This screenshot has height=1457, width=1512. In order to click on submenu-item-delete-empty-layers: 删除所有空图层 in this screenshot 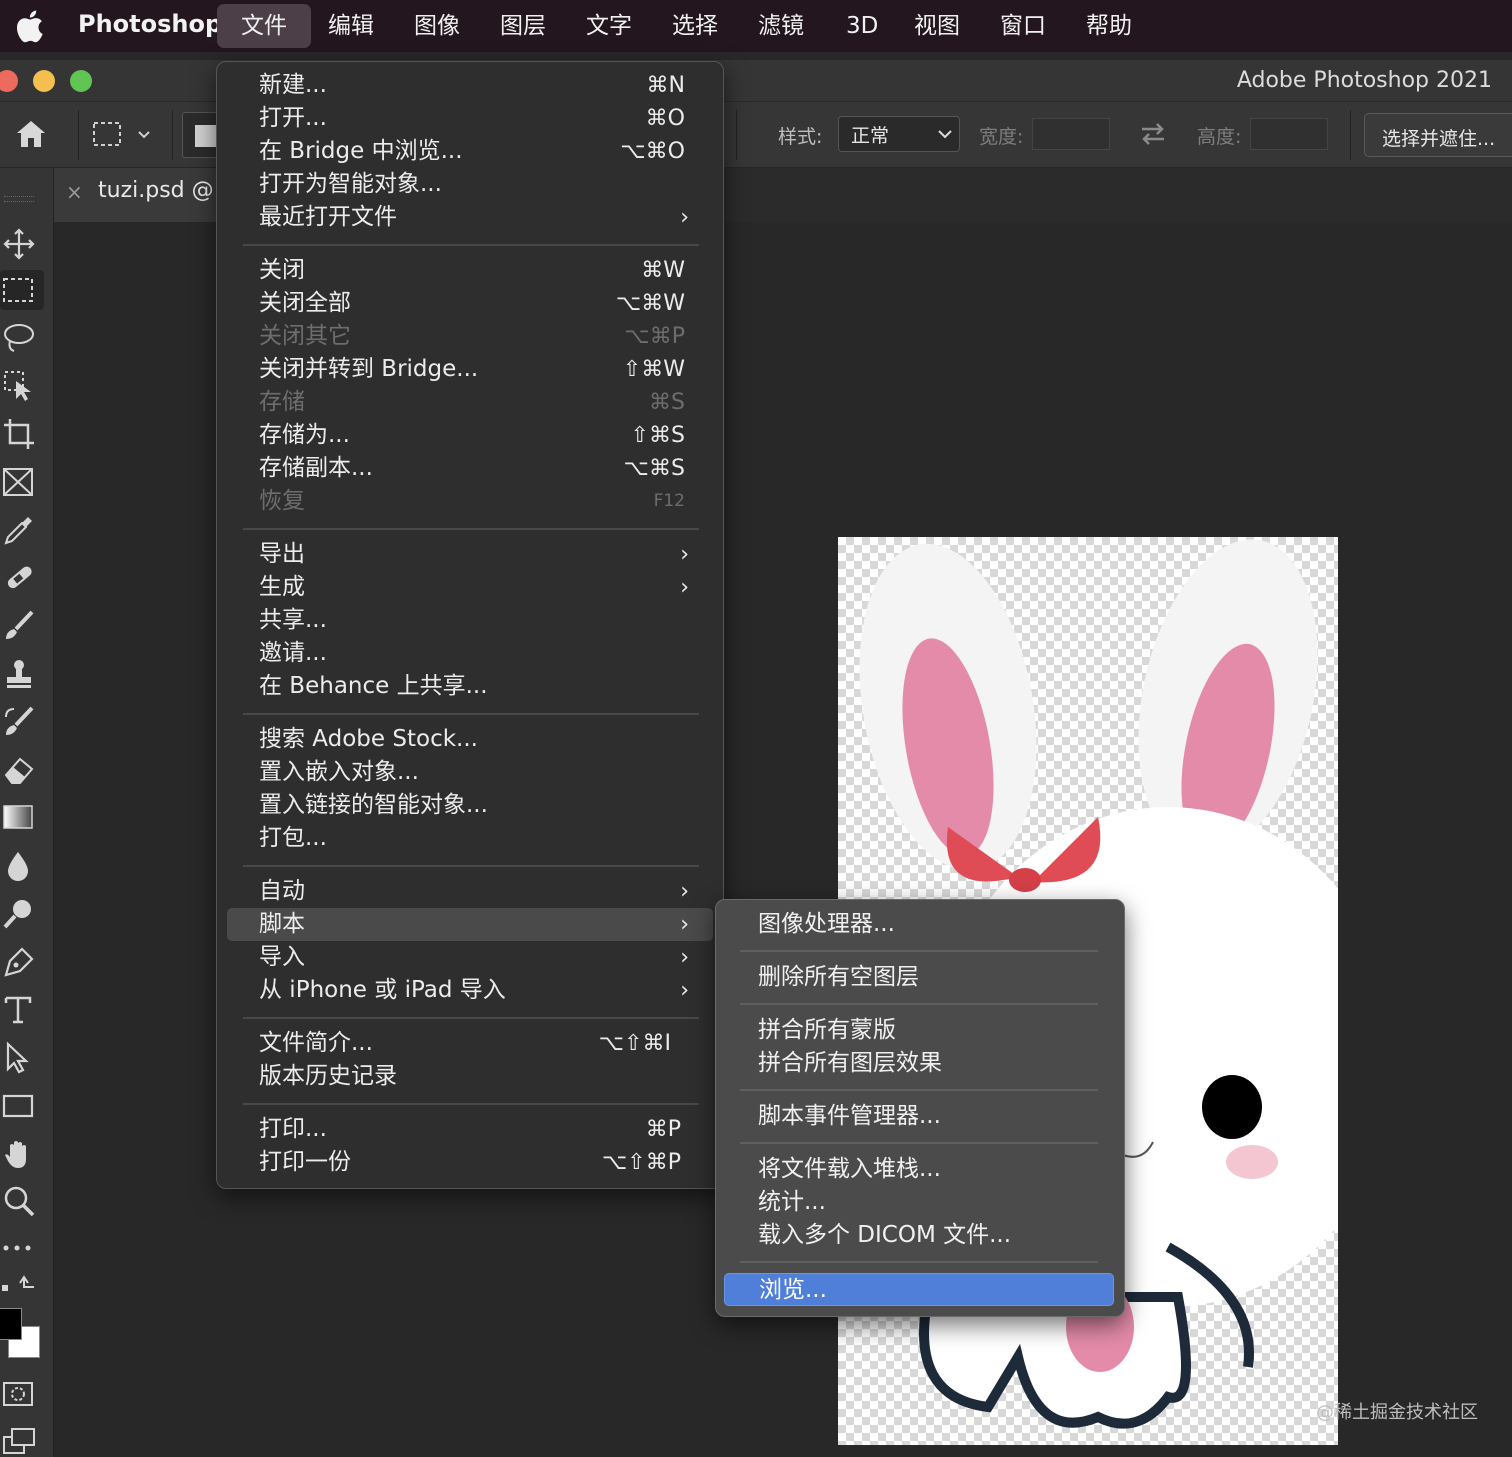, I will do `click(919, 977)`.